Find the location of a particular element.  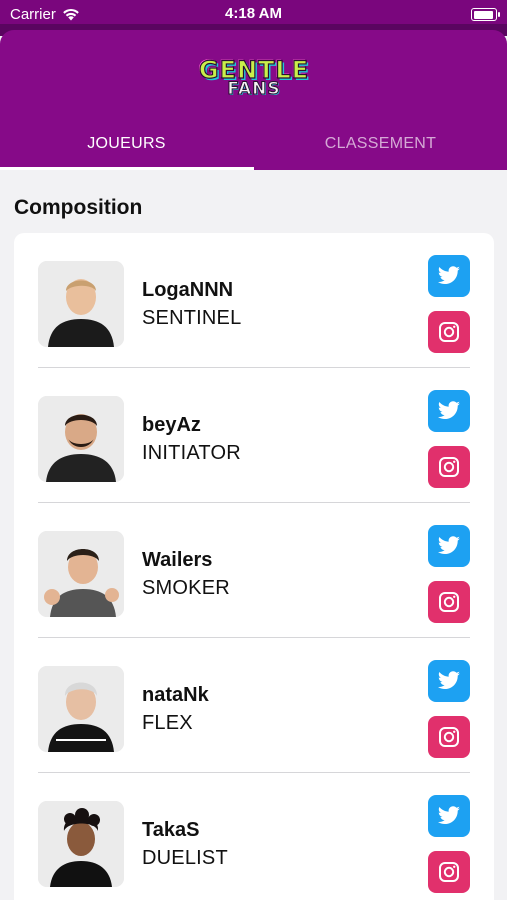

tab-classement: CLASSEMENT is located at coordinates (380, 144).